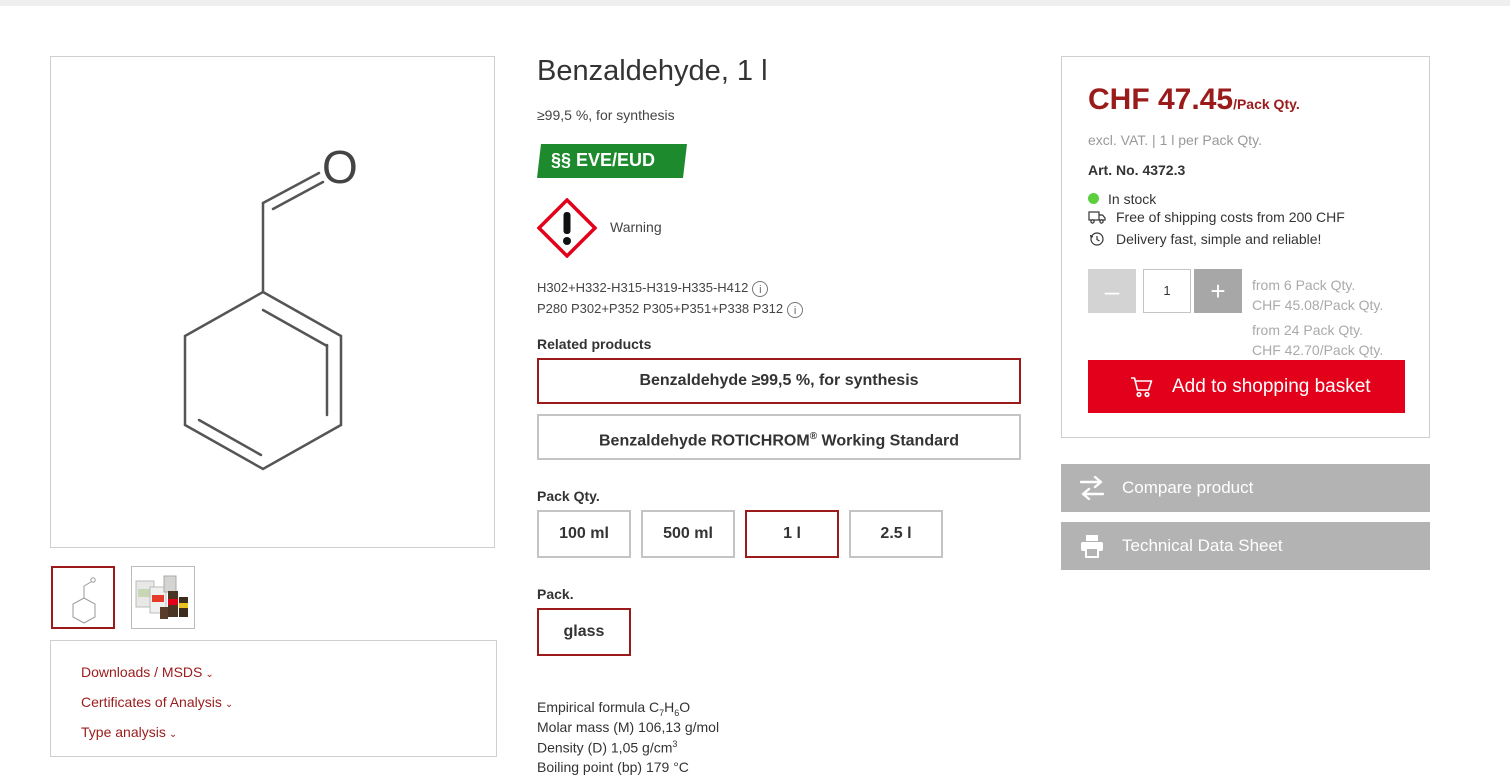 This screenshot has height=775, width=1510. Describe the element at coordinates (685, 707) in the screenshot. I see `formula-o-symbol: O` at that location.